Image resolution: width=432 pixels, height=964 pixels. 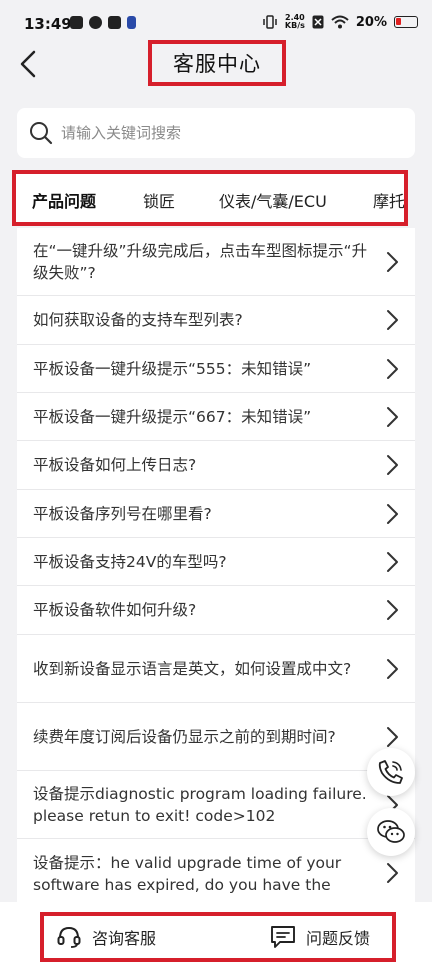 I want to click on battery-percent: 20%, so click(x=371, y=22).